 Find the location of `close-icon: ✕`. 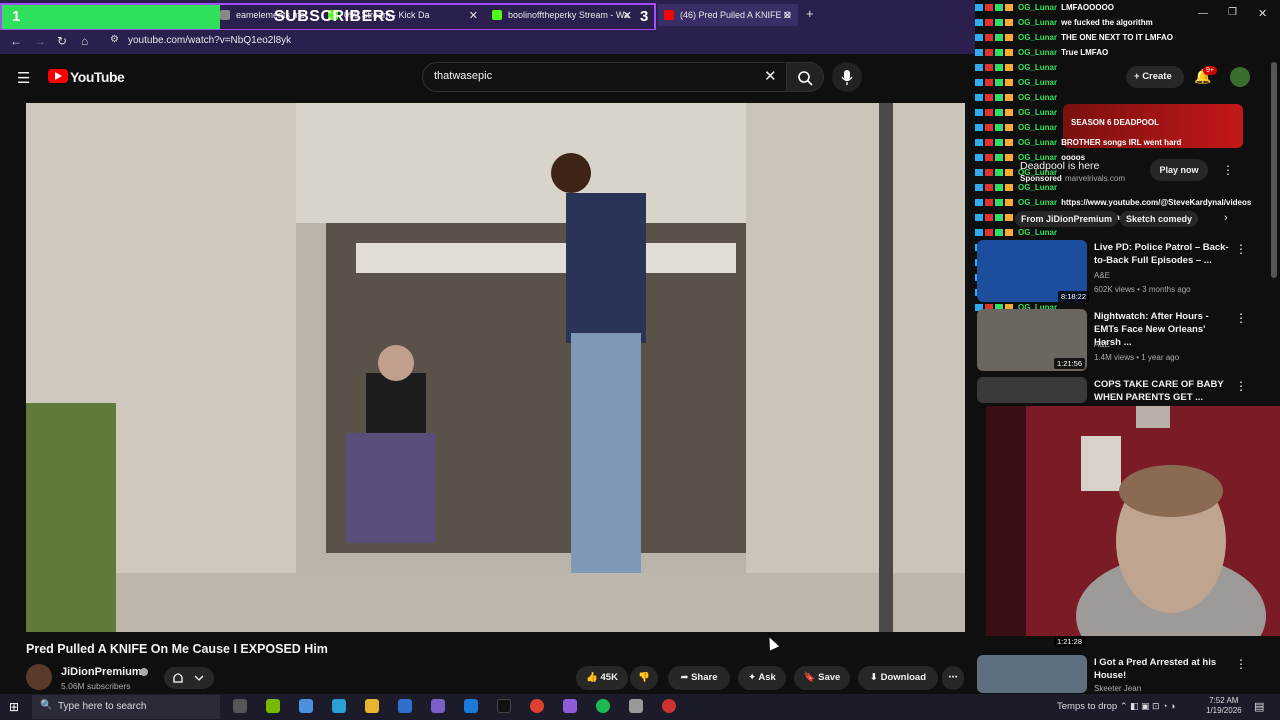

close-icon: ✕ is located at coordinates (787, 15).